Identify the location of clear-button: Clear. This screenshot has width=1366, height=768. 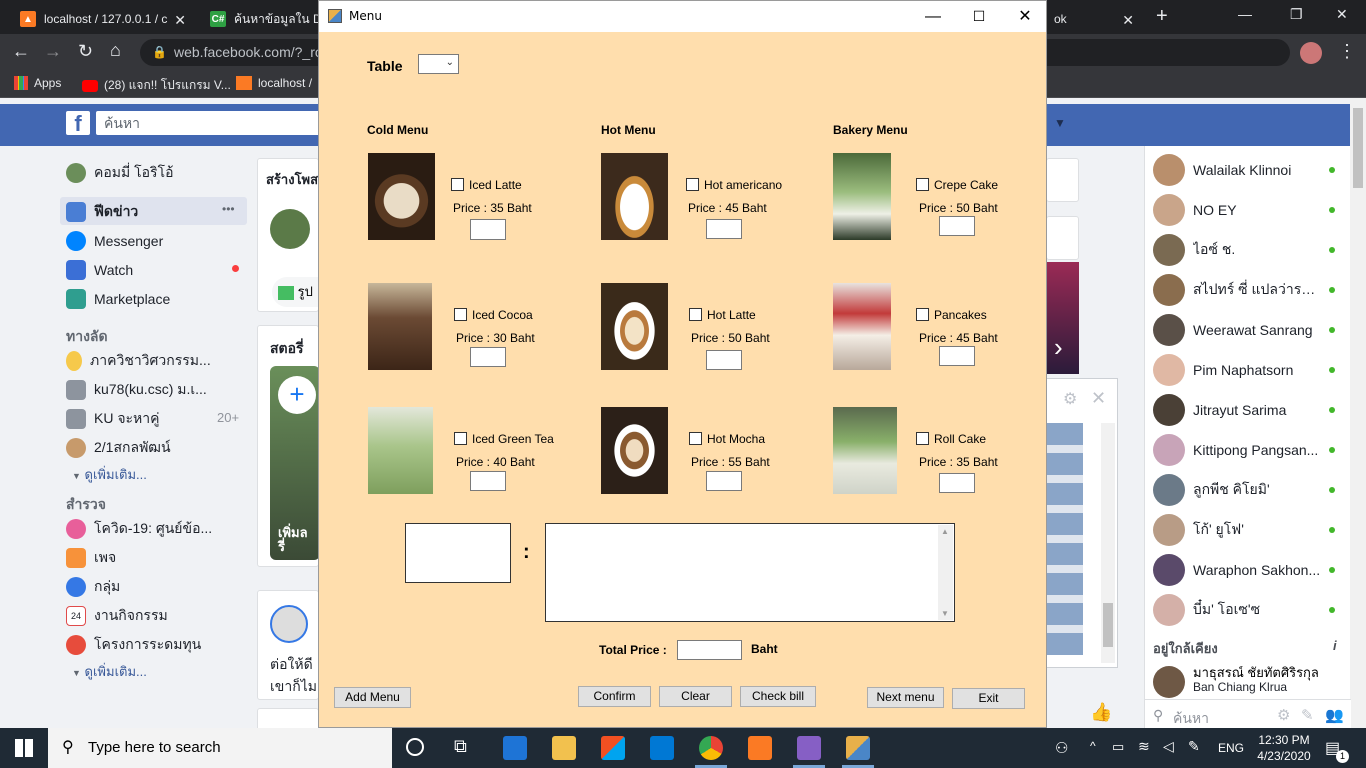
(695, 696).